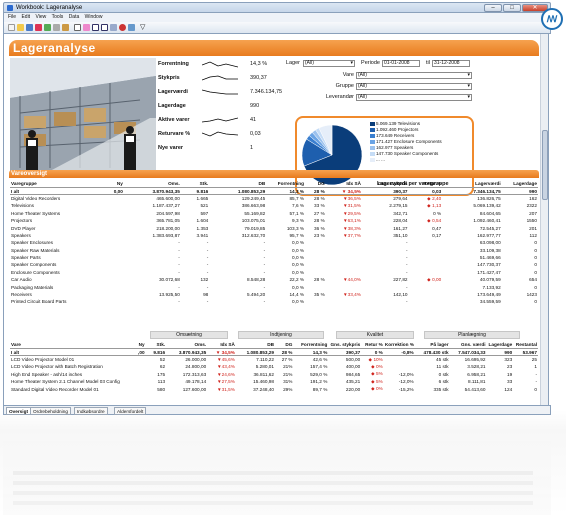 The height and width of the screenshot is (515, 566). Describe the element at coordinates (442, 360) in the screenshot. I see `table-cell: 45 stk` at that location.